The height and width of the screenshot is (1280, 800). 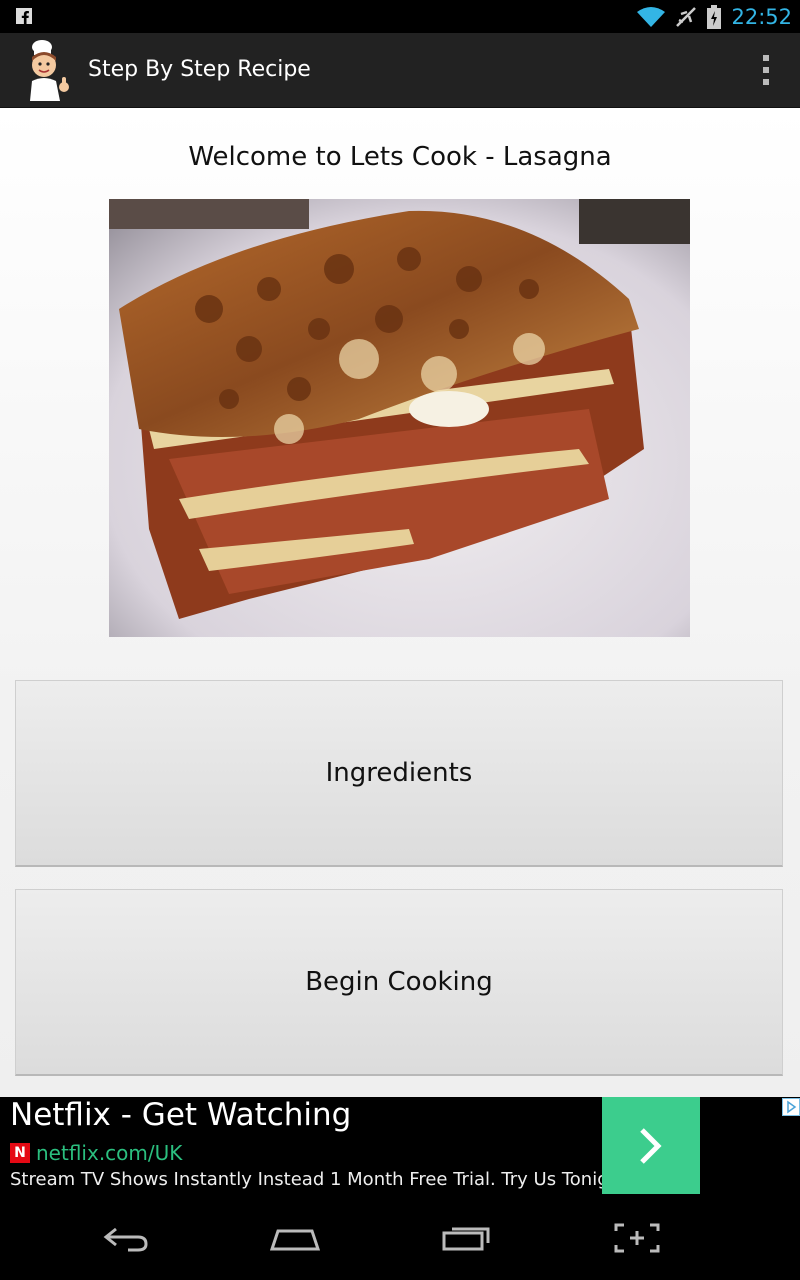 I want to click on chevron-right-icon, so click(x=651, y=1145).